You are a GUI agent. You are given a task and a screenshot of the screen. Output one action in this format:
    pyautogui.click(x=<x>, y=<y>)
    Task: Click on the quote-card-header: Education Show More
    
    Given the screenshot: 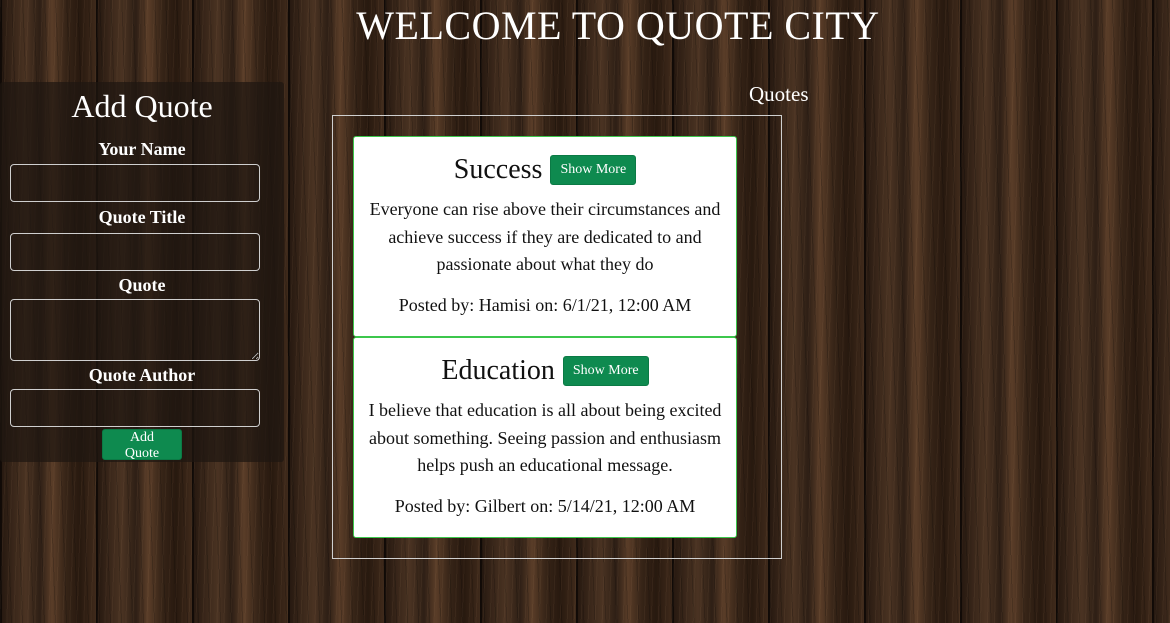 What is the action you would take?
    pyautogui.click(x=545, y=371)
    